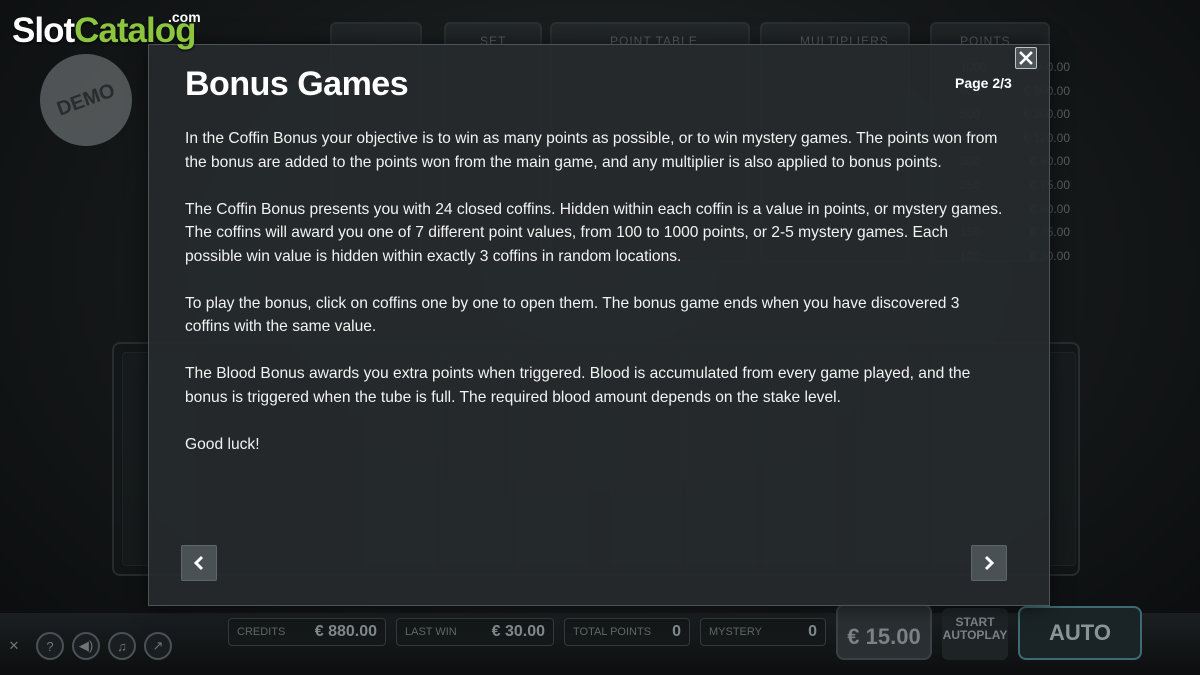 This screenshot has height=675, width=1200. What do you see at coordinates (158, 646) in the screenshot?
I see `external-link-icon: ↗` at bounding box center [158, 646].